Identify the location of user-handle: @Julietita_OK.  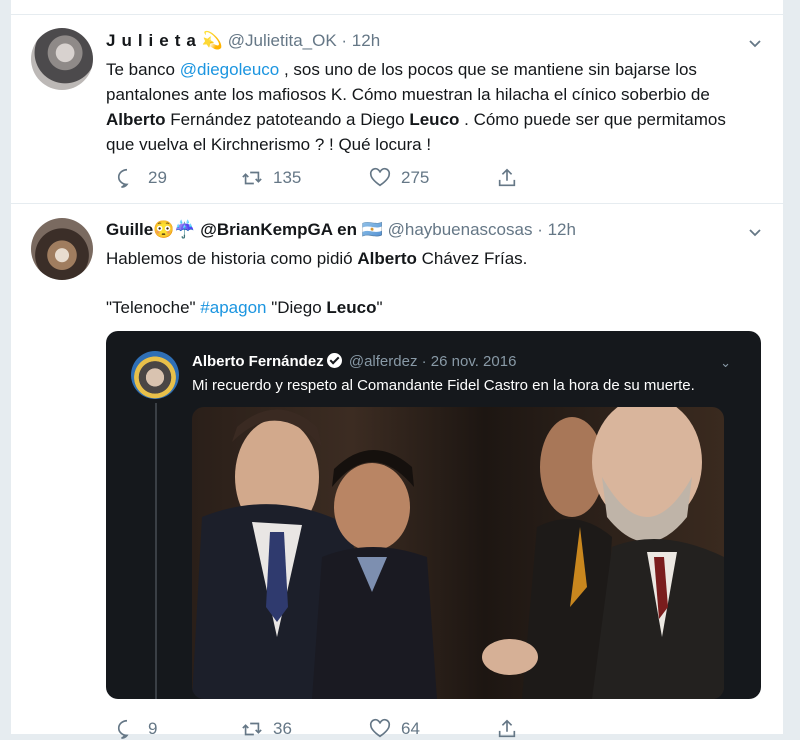
(282, 40).